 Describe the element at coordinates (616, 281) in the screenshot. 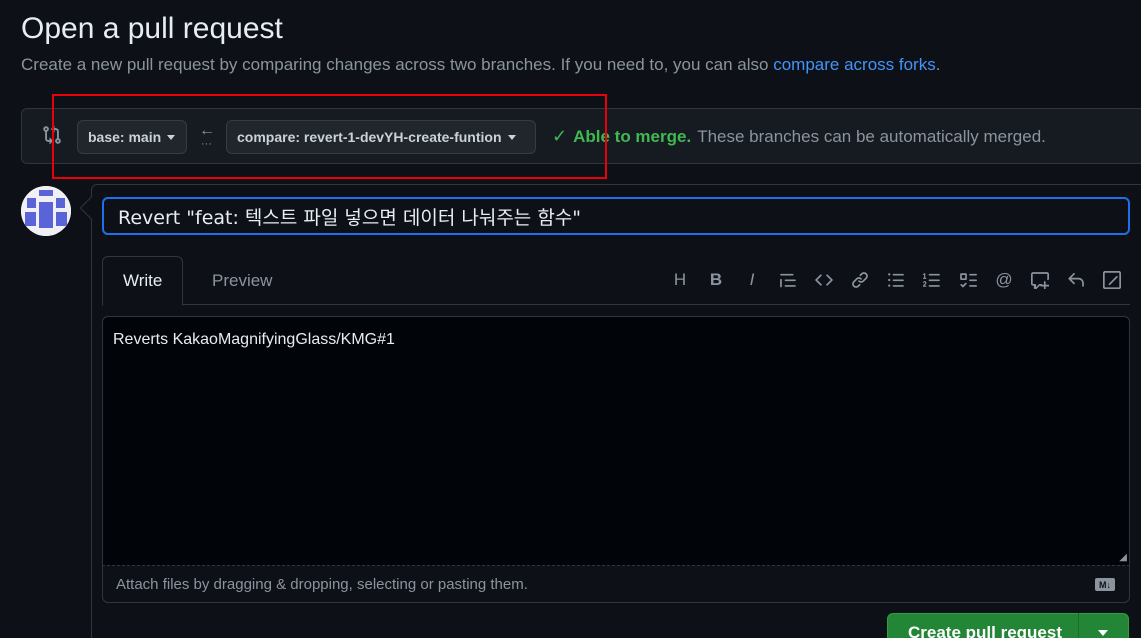

I see `editor-tabs: Write Preview H B I @` at that location.